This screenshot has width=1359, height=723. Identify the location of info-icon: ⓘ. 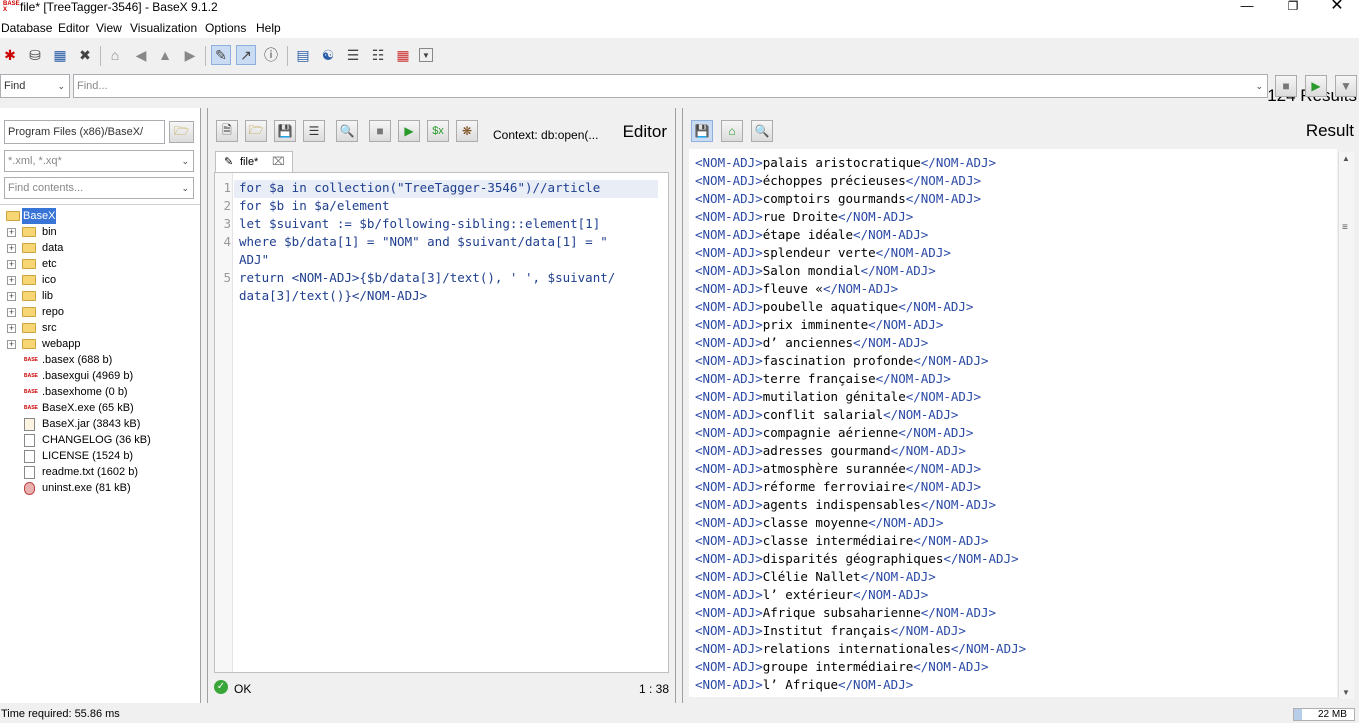
(271, 55).